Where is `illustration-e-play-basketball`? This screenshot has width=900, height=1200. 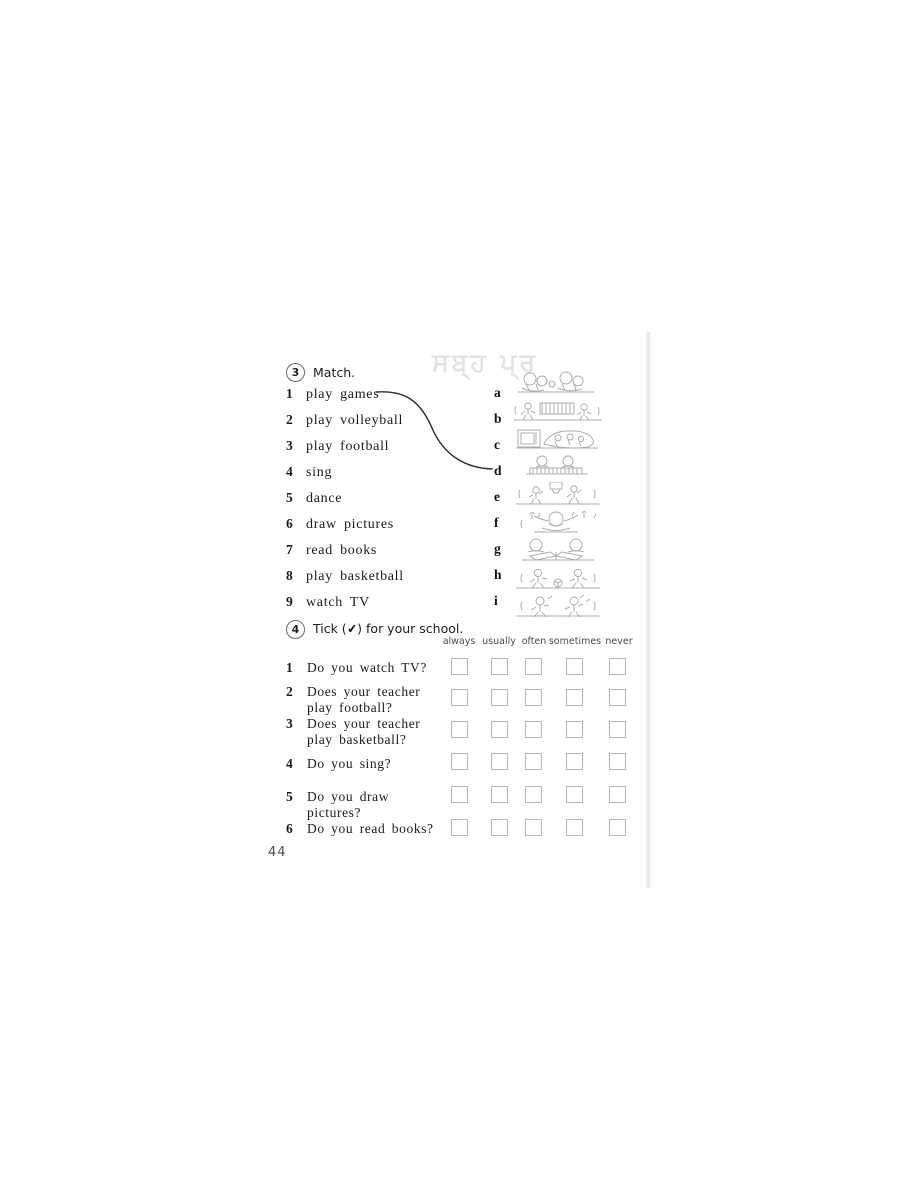
illustration-e-play-basketball is located at coordinates (558, 493).